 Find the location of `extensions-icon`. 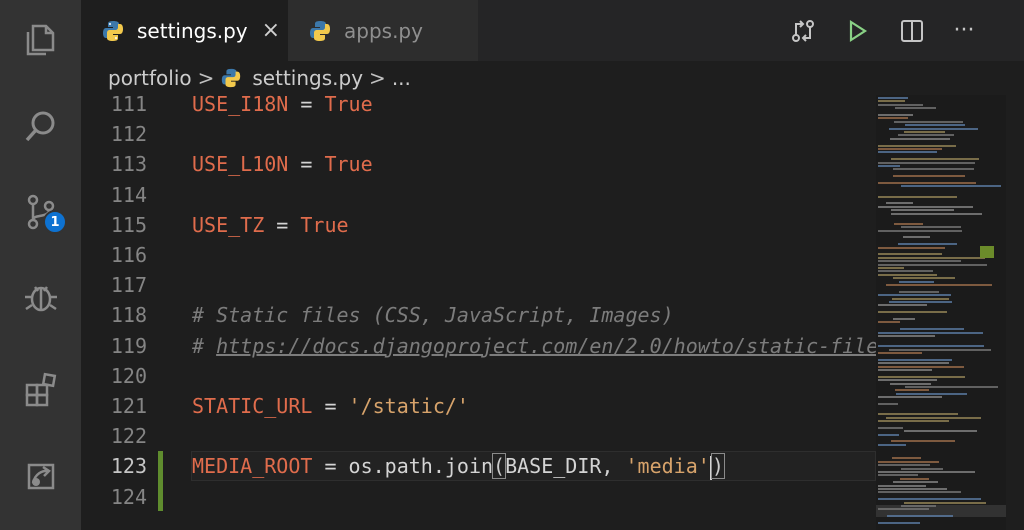

extensions-icon is located at coordinates (40, 390).